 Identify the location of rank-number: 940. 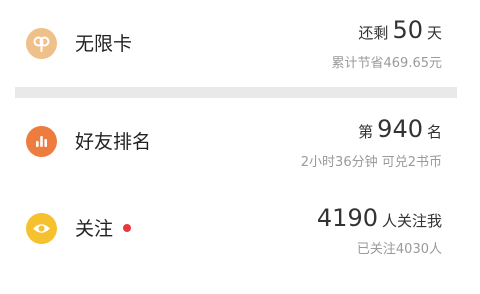
(400, 129).